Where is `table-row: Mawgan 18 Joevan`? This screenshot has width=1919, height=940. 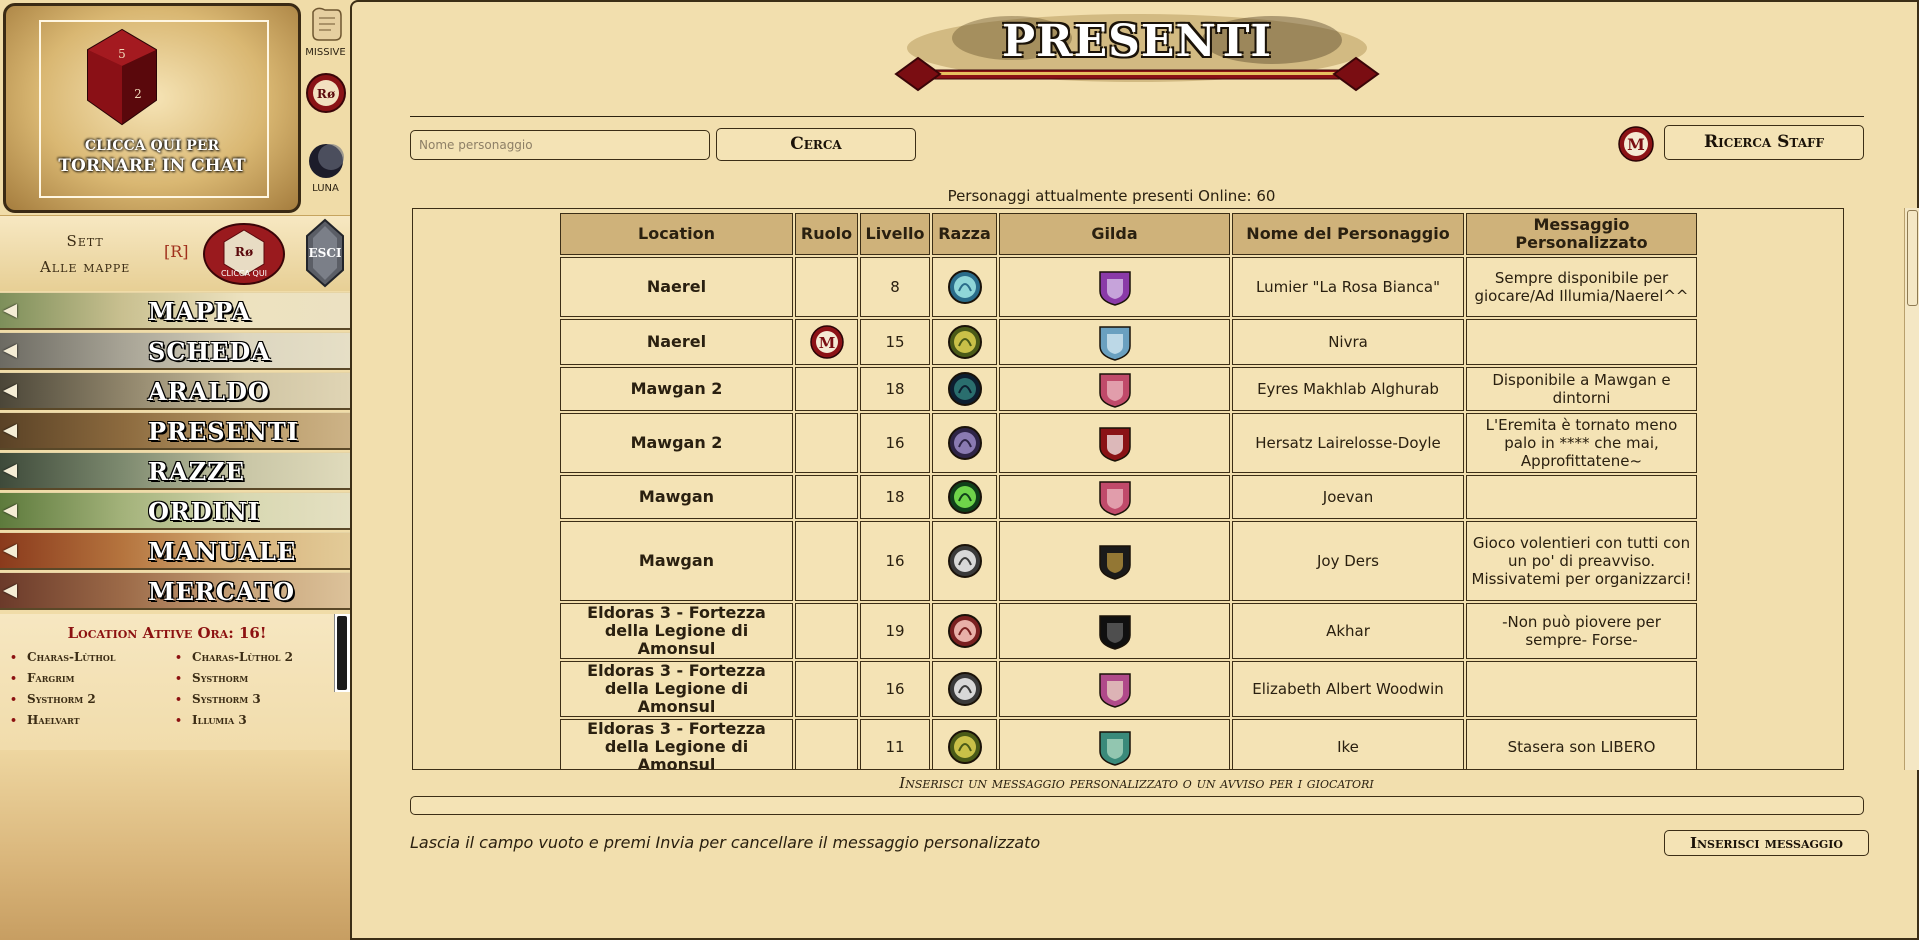
table-row: Mawgan 18 Joevan is located at coordinates (1128, 497).